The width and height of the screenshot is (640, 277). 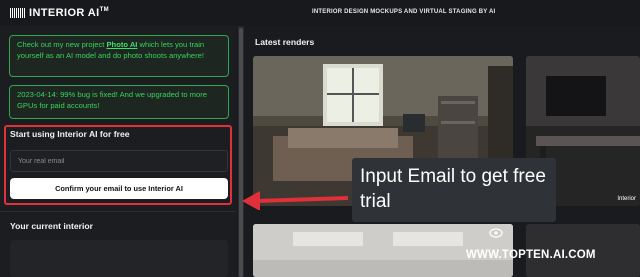 I want to click on photo-ai-link: Photo AI, so click(x=121, y=44).